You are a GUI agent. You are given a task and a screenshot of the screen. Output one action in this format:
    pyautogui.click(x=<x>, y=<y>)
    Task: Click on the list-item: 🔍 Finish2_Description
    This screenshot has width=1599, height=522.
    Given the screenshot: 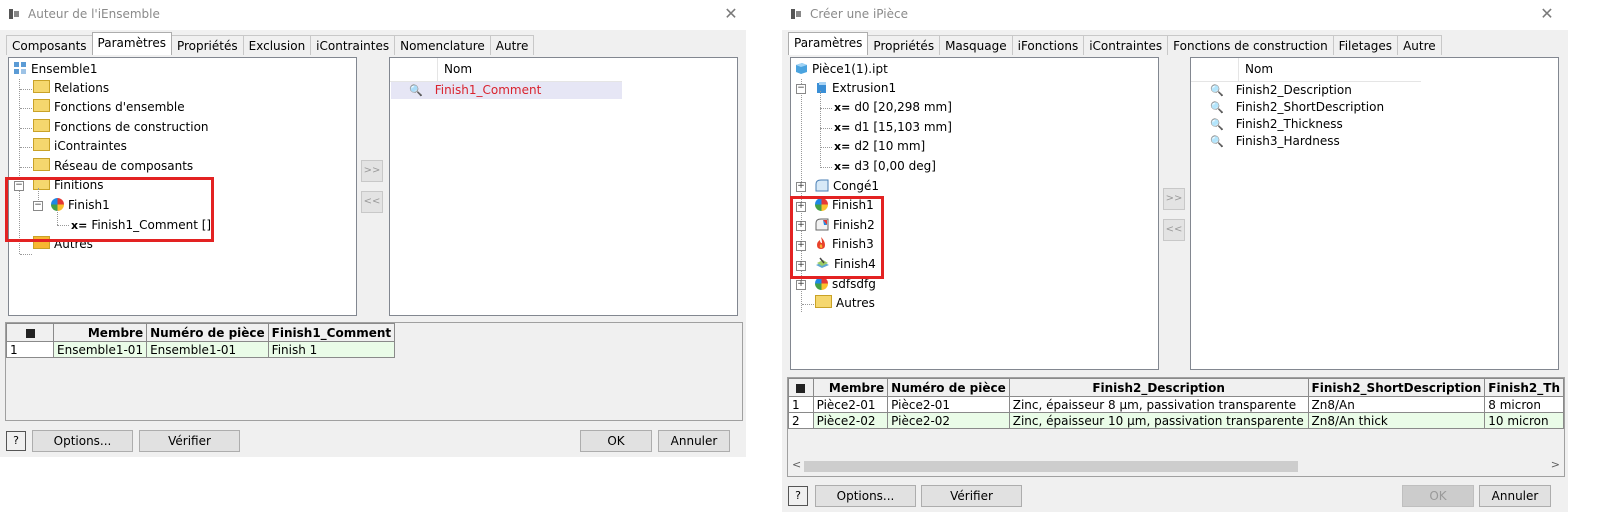 What is the action you would take?
    pyautogui.click(x=1281, y=90)
    